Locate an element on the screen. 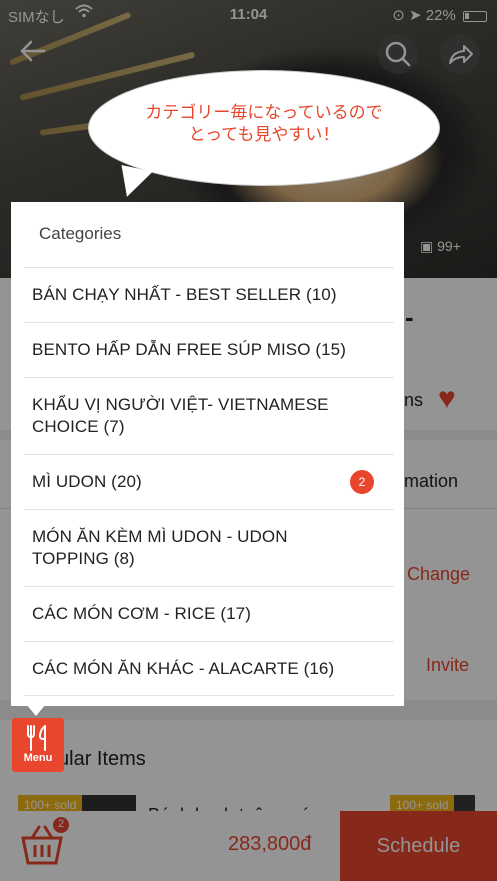 This screenshot has height=881, width=497. category-label: CÁC MÓN CƠM - RICE (17) is located at coordinates (141, 613).